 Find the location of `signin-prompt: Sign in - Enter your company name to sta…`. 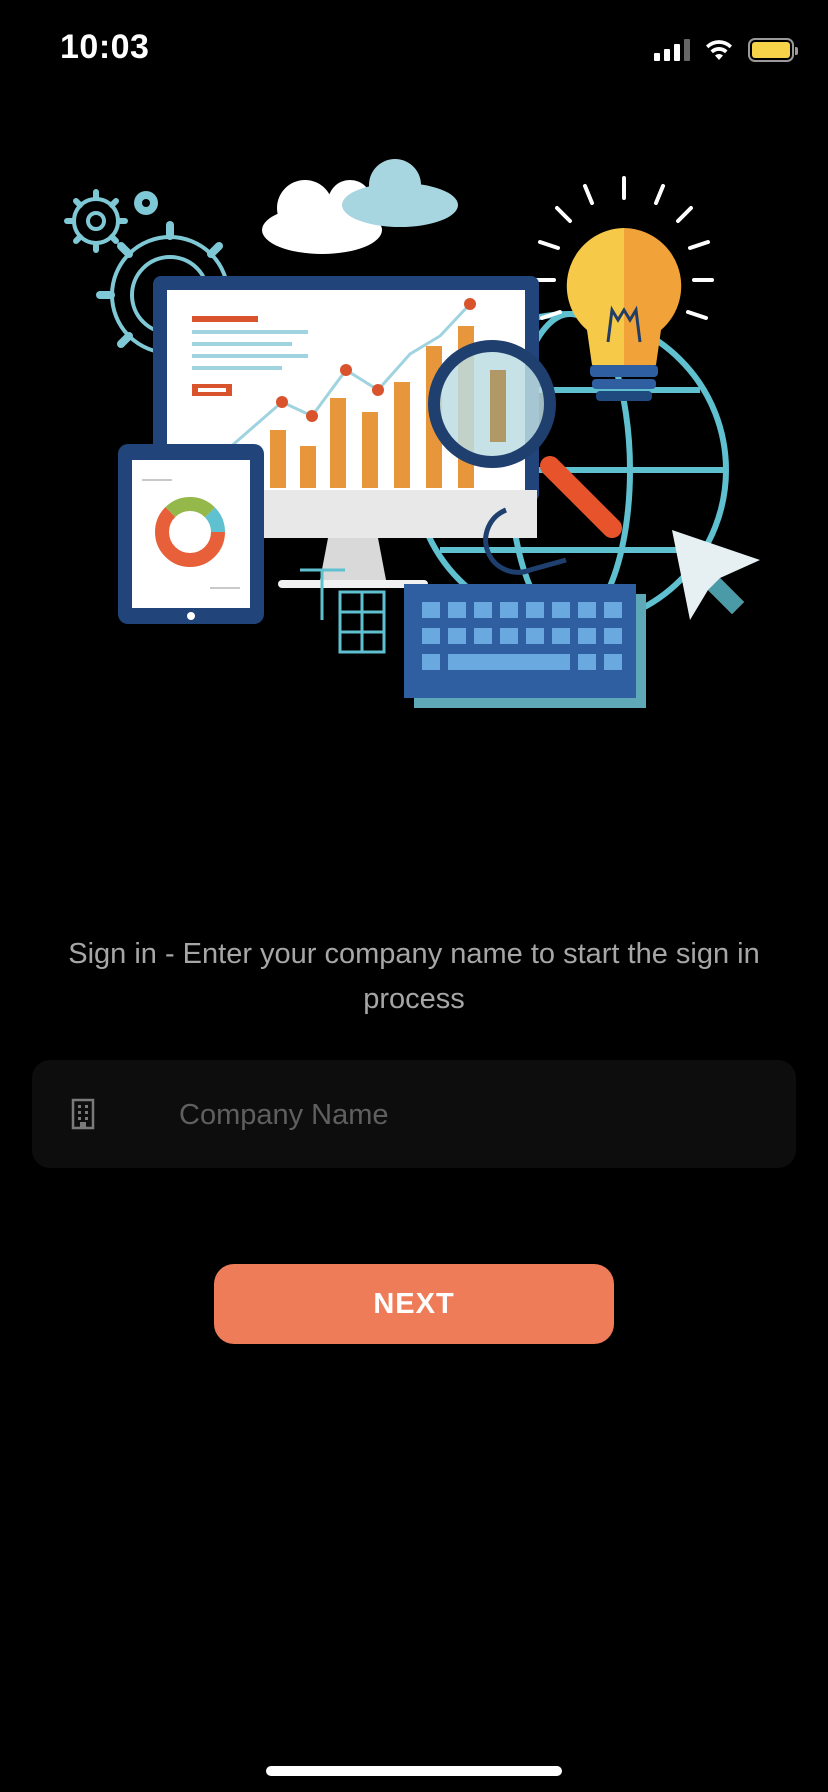

signin-prompt: Sign in - Enter your company name to sta… is located at coordinates (414, 976).